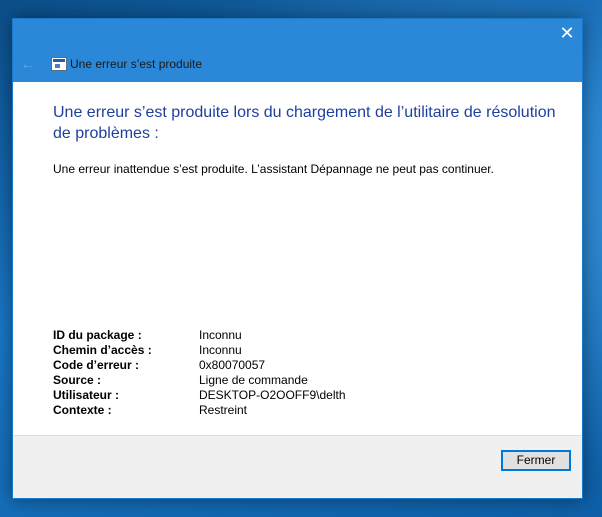  Describe the element at coordinates (102, 350) in the screenshot. I see `detail-label: Chemin d’accès :` at that location.